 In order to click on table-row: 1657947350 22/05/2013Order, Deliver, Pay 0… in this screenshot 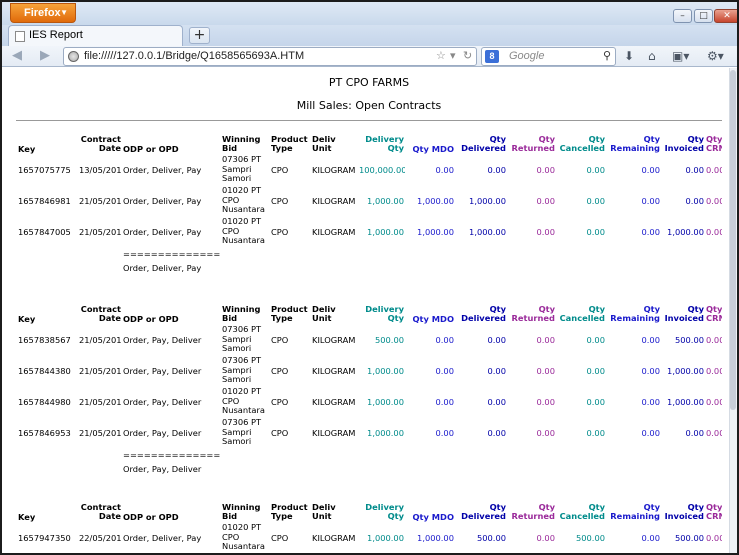, I will do `click(369, 537)`.